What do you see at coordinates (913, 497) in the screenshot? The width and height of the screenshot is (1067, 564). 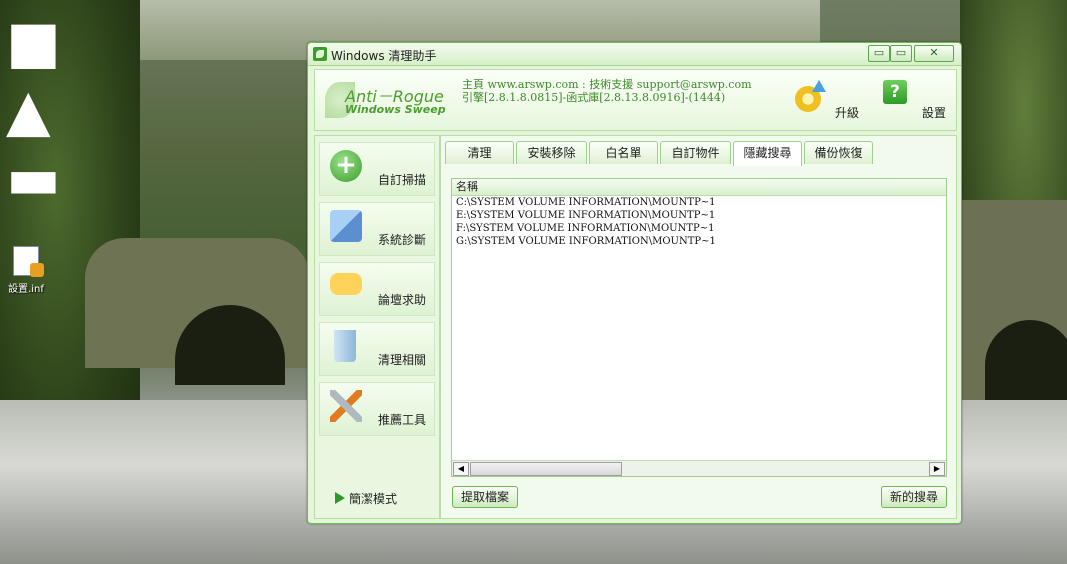 I see `new-search-button: 新的搜尋` at bounding box center [913, 497].